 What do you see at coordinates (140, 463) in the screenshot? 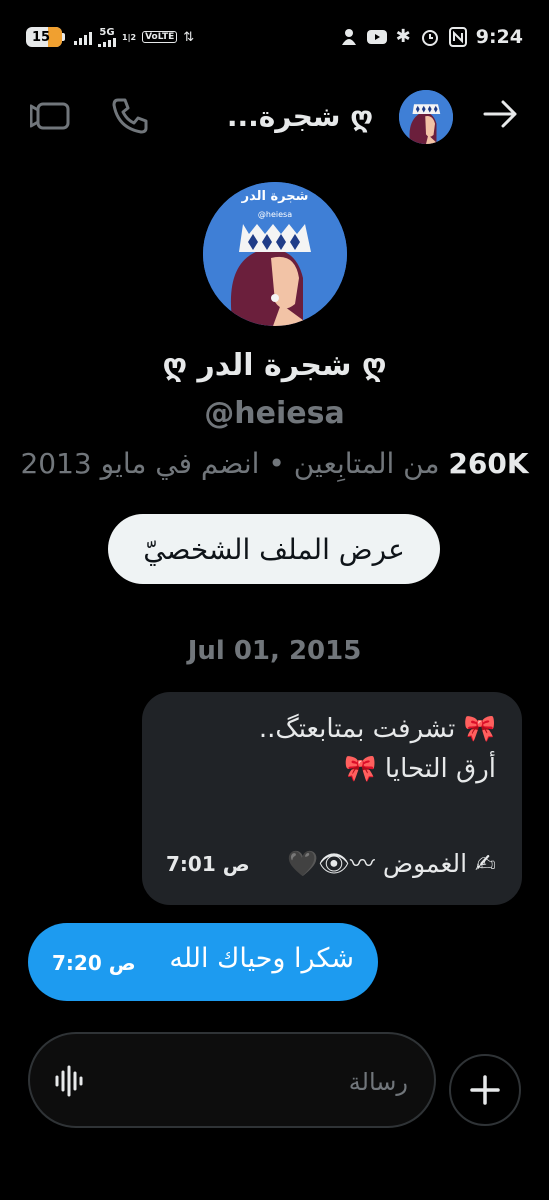
I see `joined-date: انضم في مايو 2013` at bounding box center [140, 463].